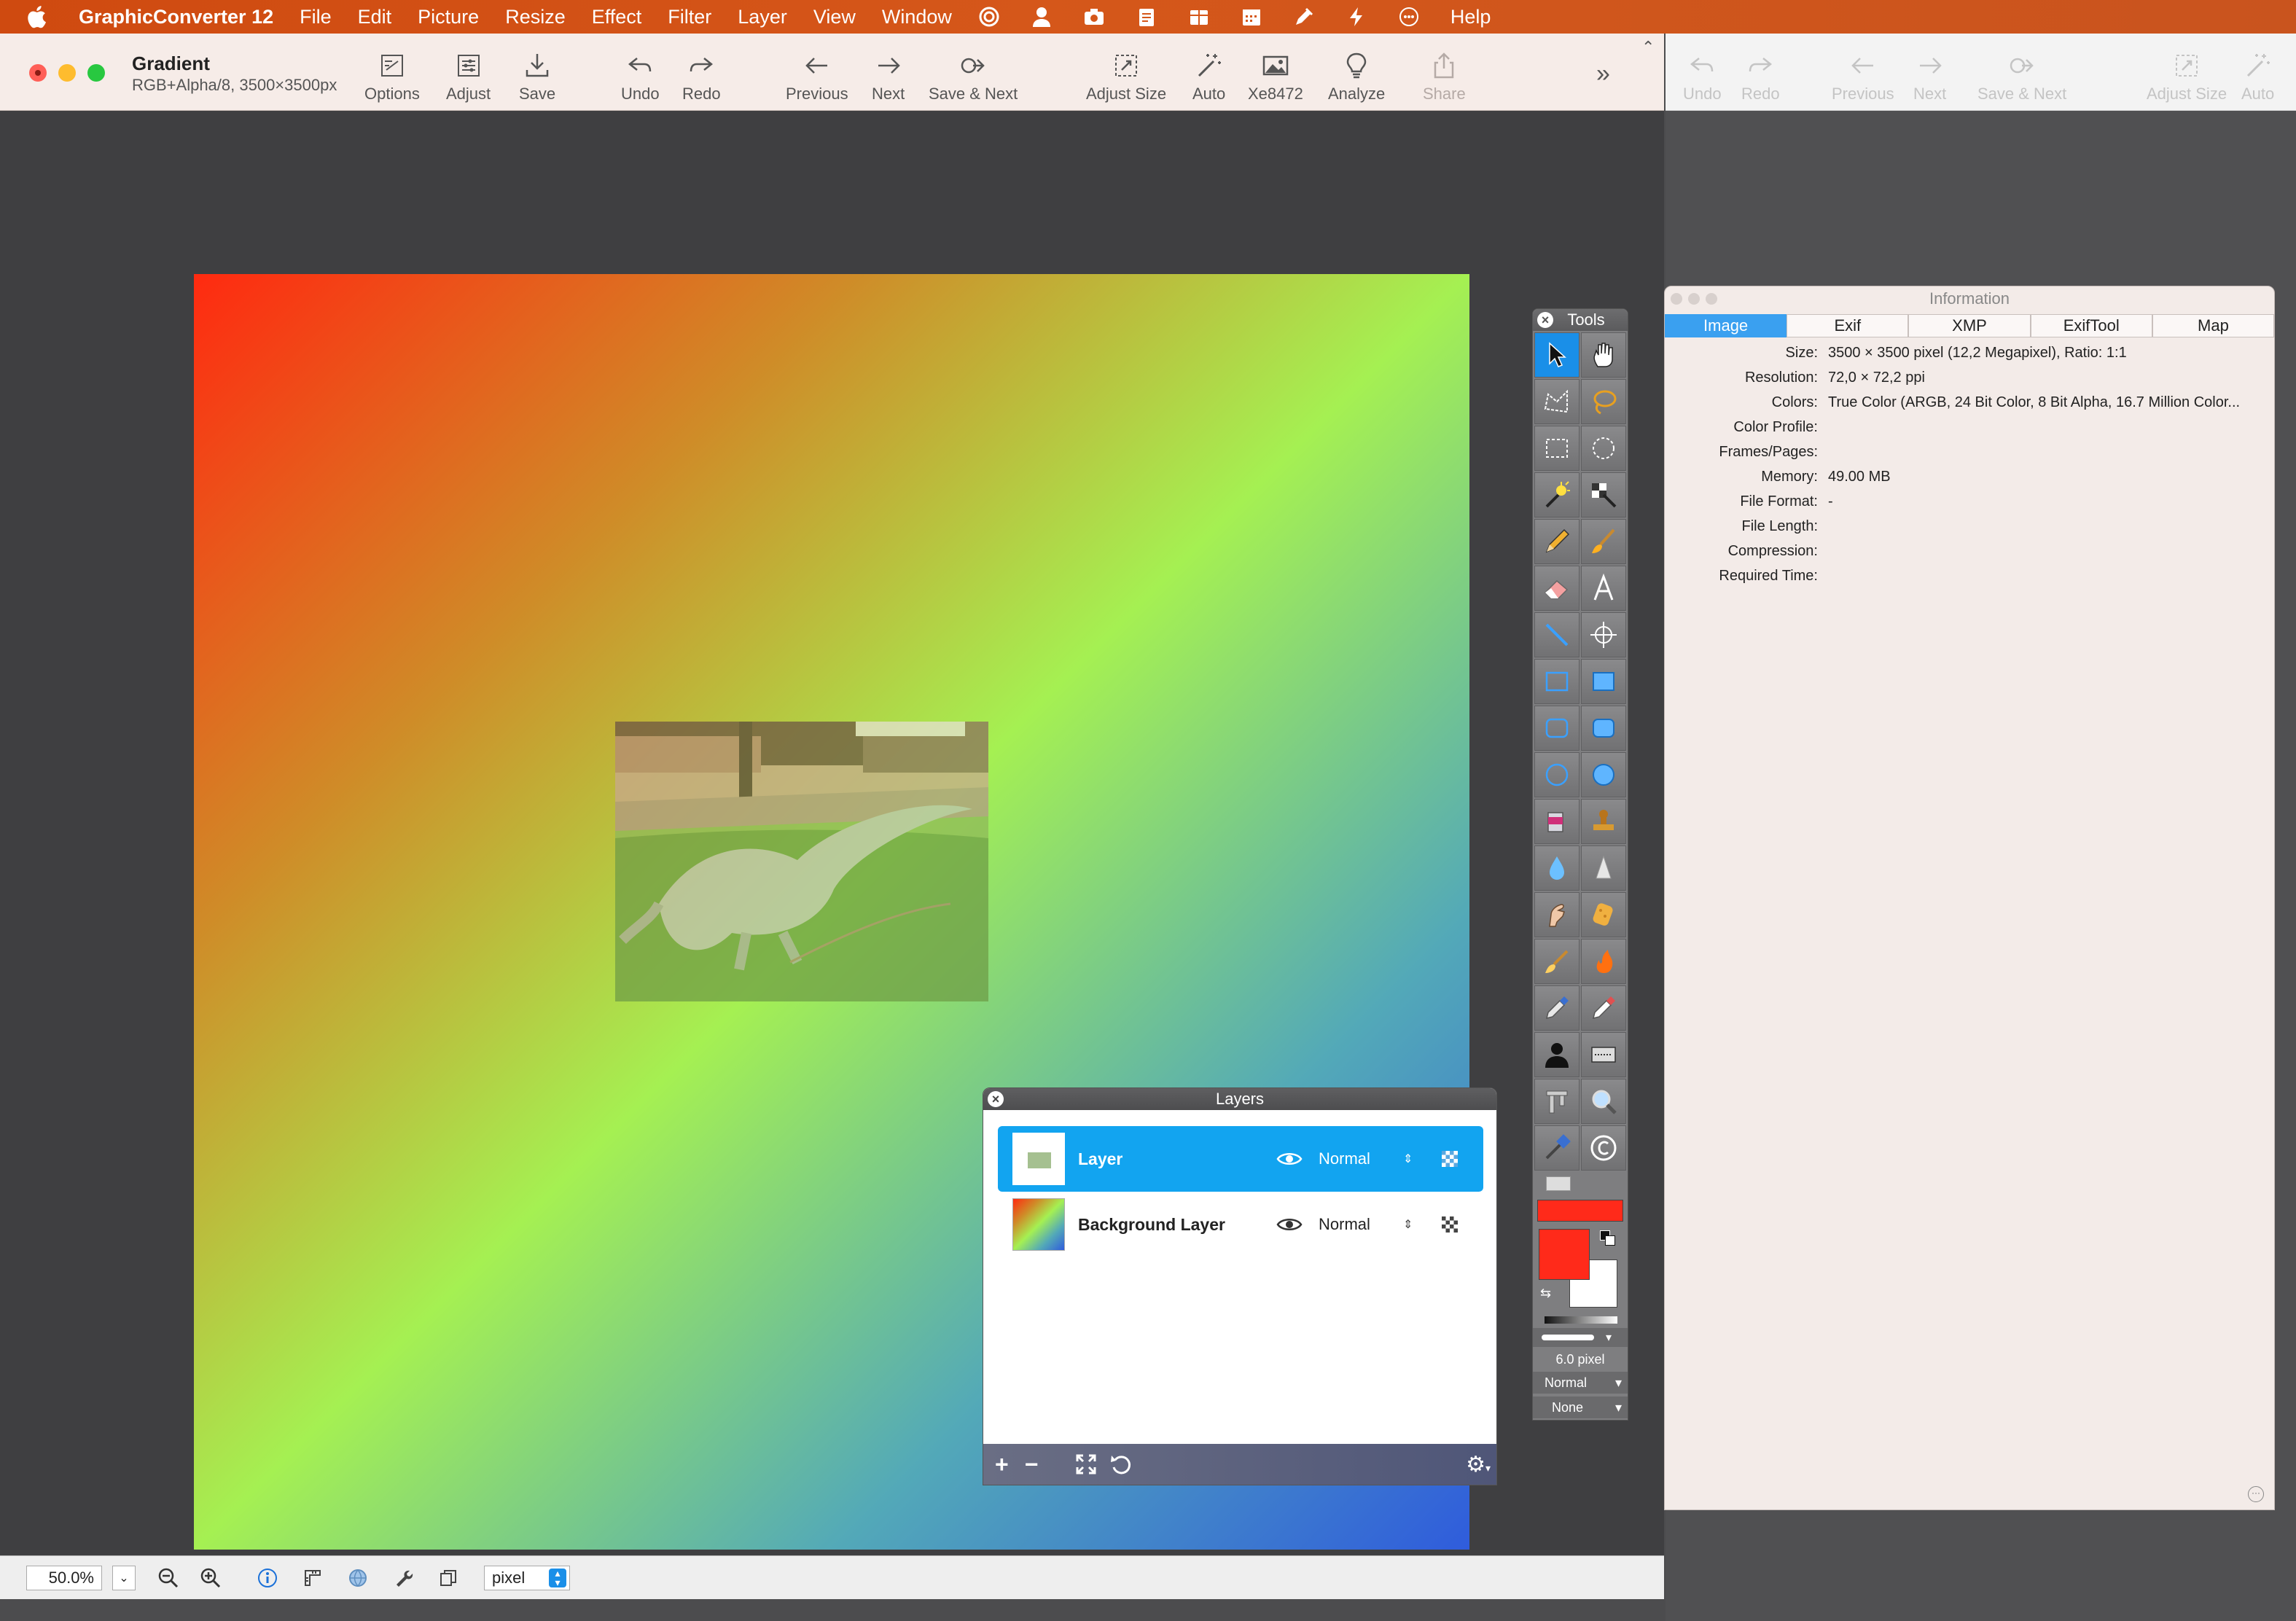 The height and width of the screenshot is (1621, 2296). What do you see at coordinates (689, 17) in the screenshot?
I see `menu-filter: Filter` at bounding box center [689, 17].